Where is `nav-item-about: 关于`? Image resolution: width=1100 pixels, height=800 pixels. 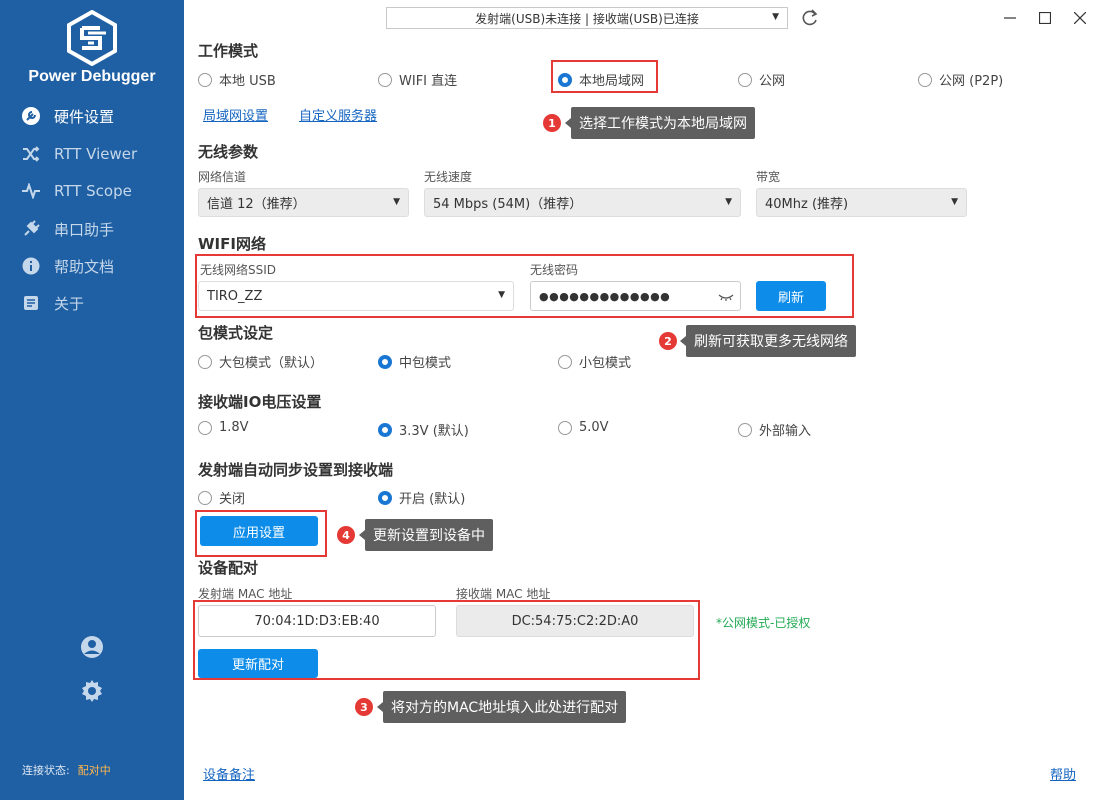 nav-item-about: 关于 is located at coordinates (92, 303).